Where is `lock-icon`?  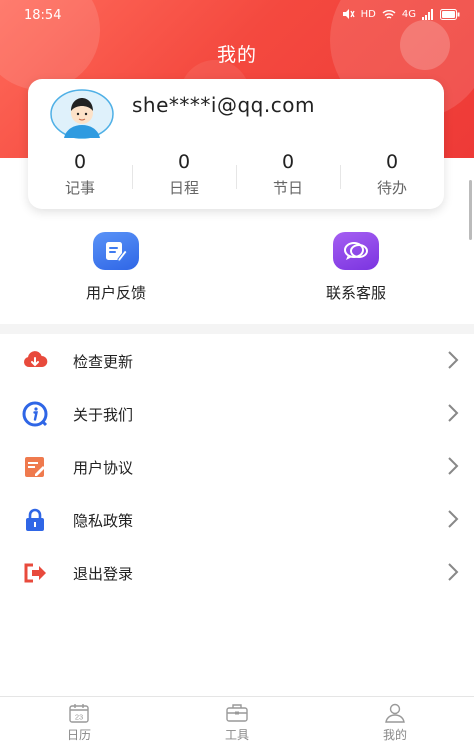 lock-icon is located at coordinates (35, 519).